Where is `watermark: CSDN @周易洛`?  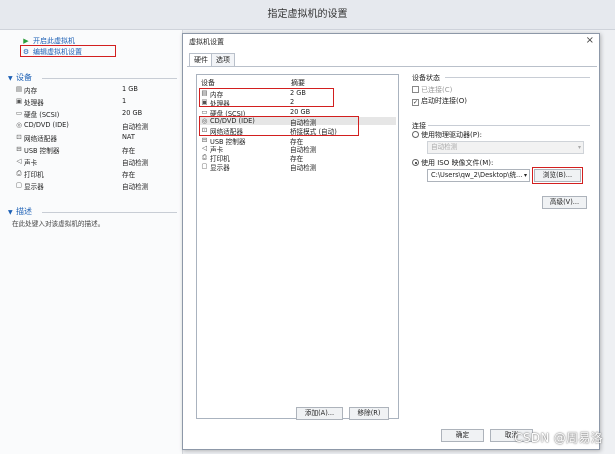 watermark: CSDN @周易洛 is located at coordinates (558, 438).